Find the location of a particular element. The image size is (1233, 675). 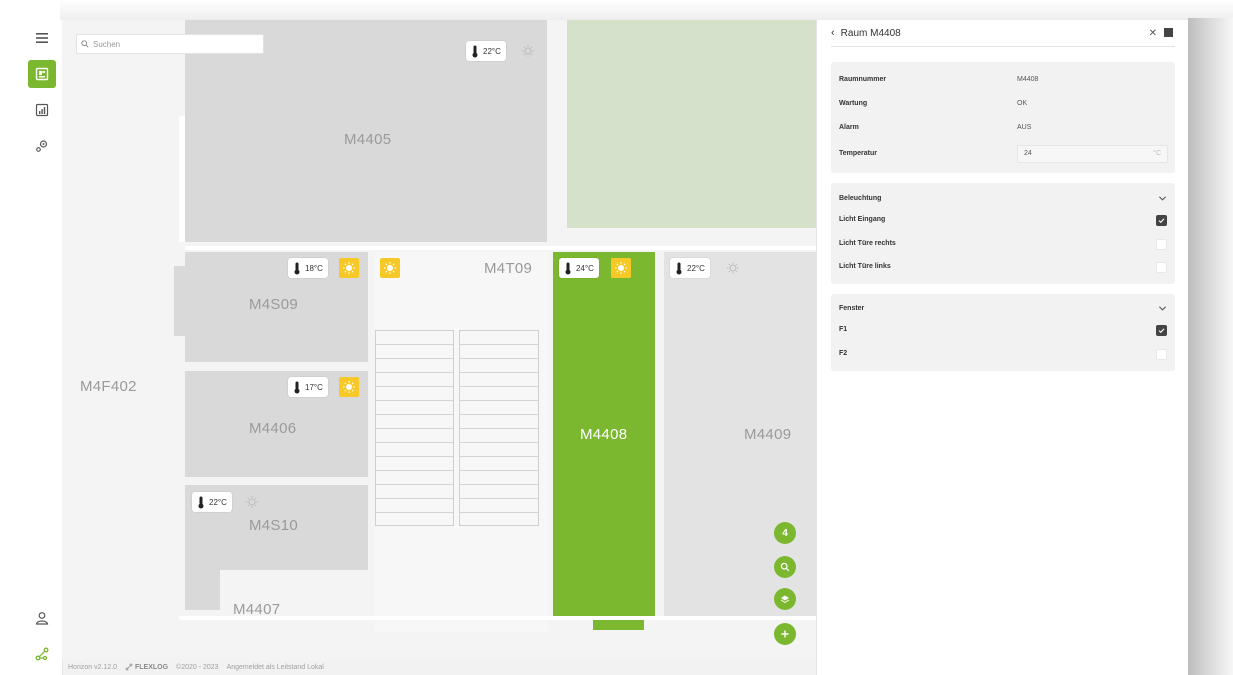

chevron-left-icon: ‹ is located at coordinates (833, 33).